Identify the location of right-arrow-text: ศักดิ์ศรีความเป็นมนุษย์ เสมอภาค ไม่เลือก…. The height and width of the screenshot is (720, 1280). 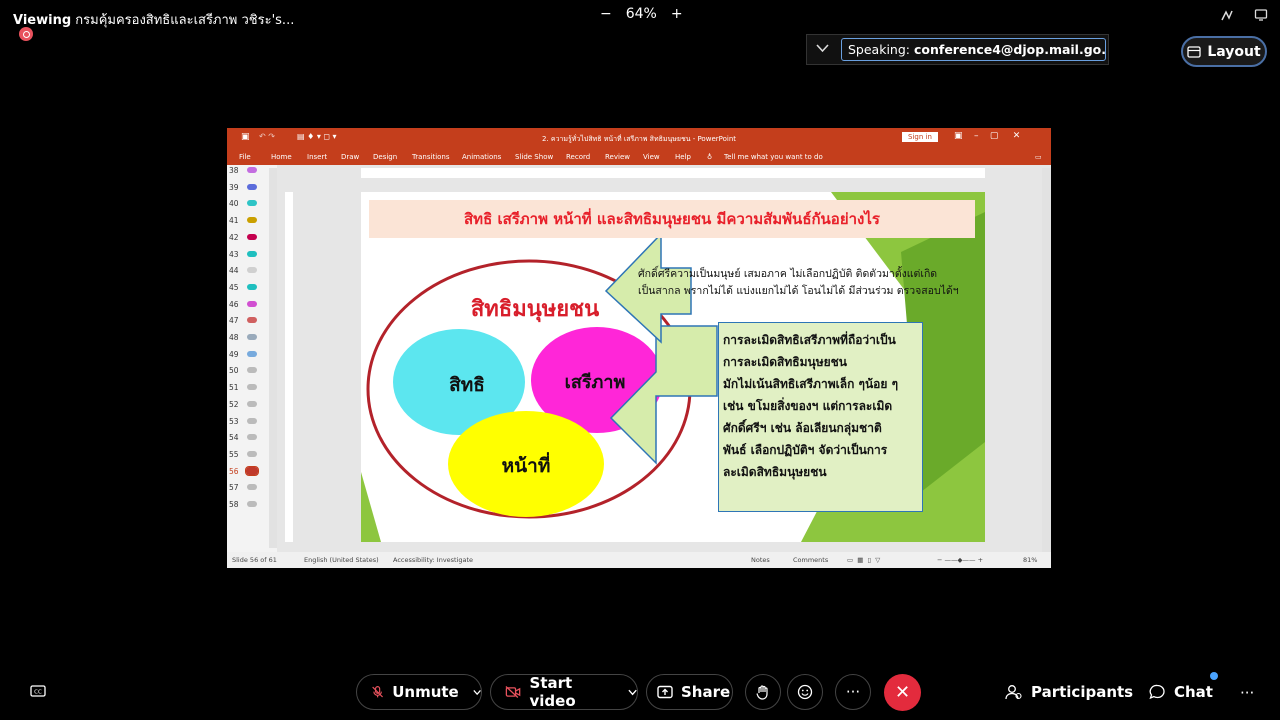
(801, 287).